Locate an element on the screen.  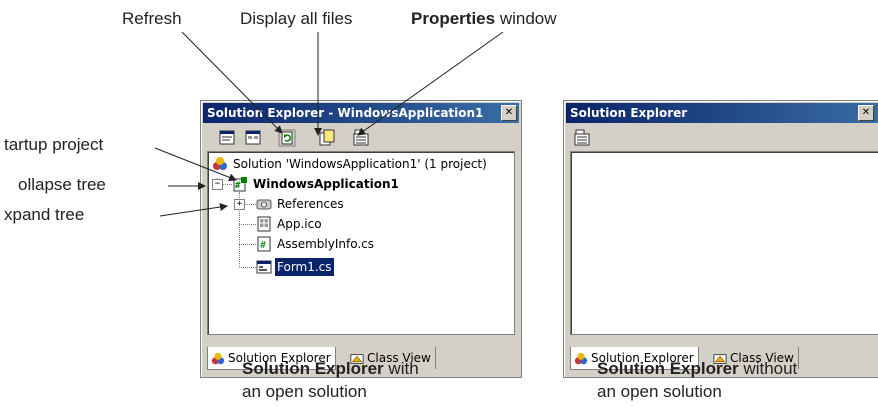
pointer-startup-project is located at coordinates (195, 164).